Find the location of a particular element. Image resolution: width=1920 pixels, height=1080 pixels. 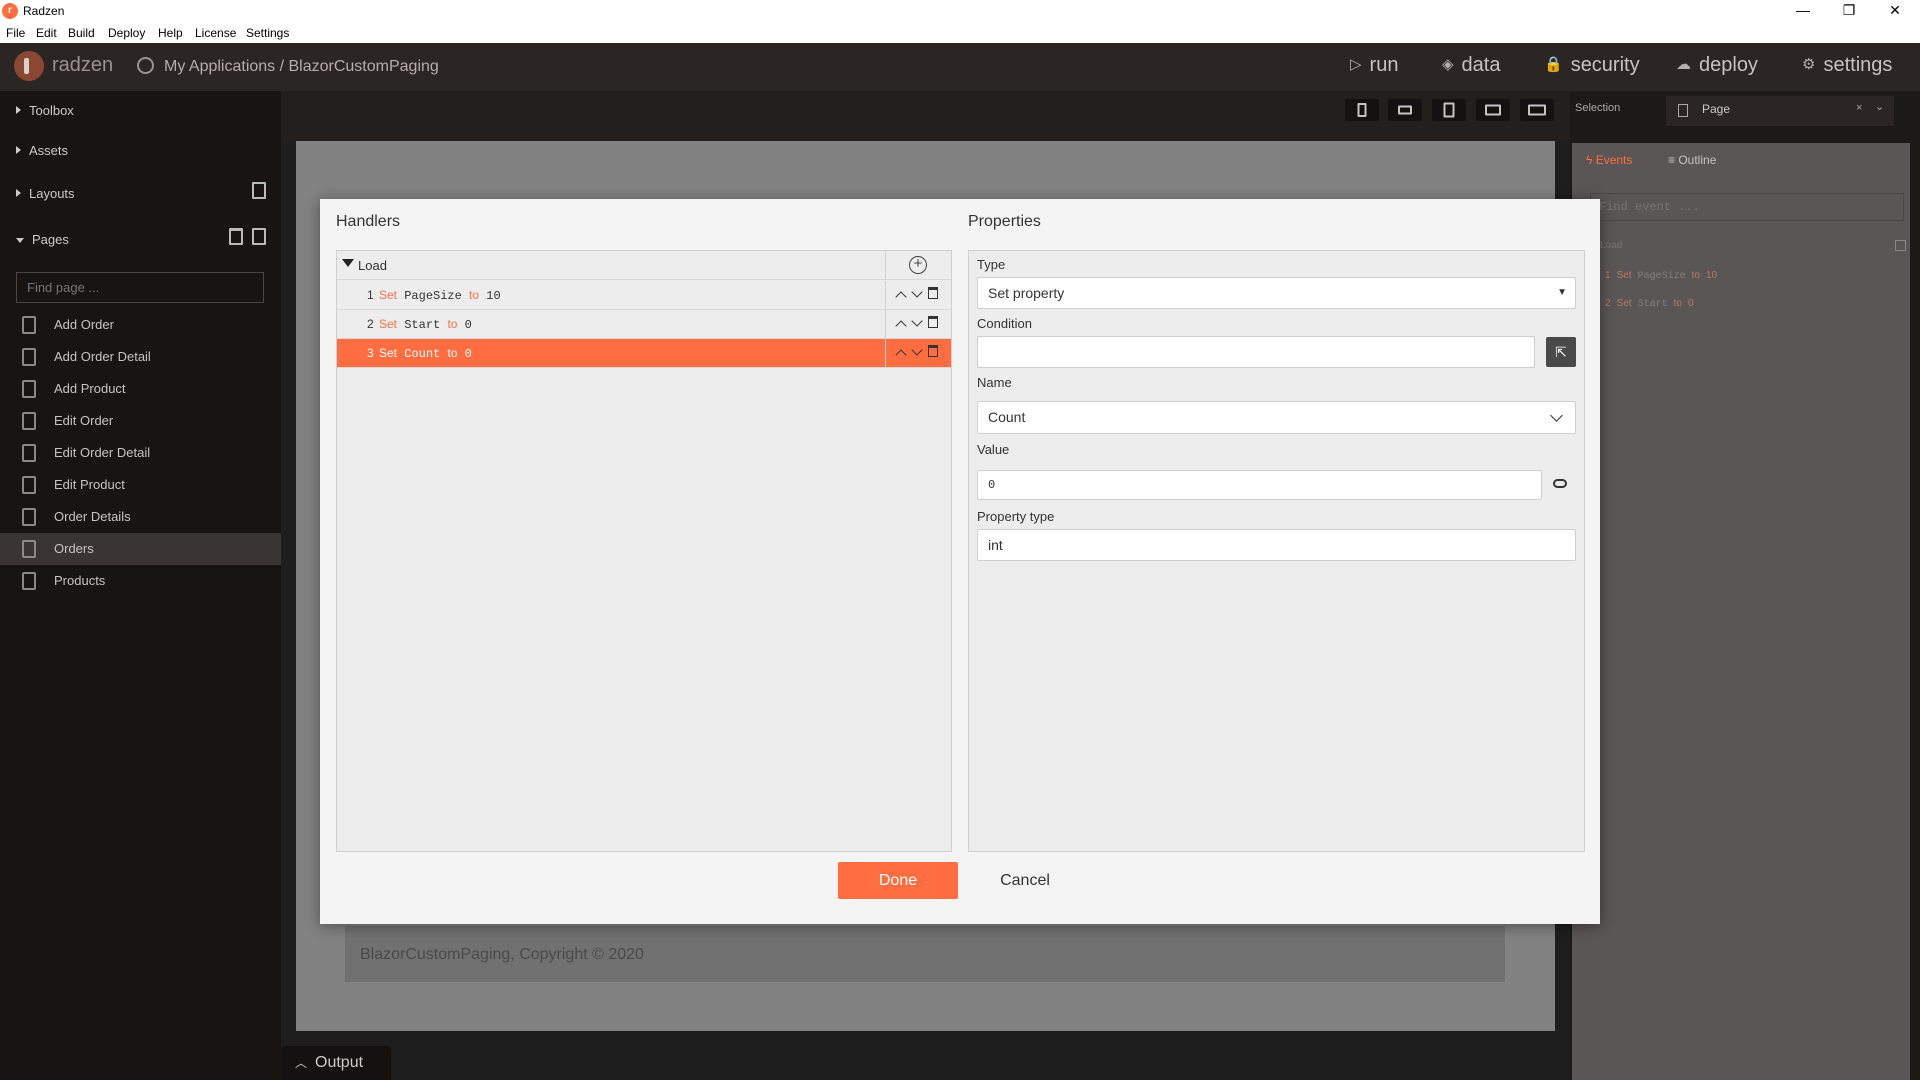

find-page-input is located at coordinates (140, 287).